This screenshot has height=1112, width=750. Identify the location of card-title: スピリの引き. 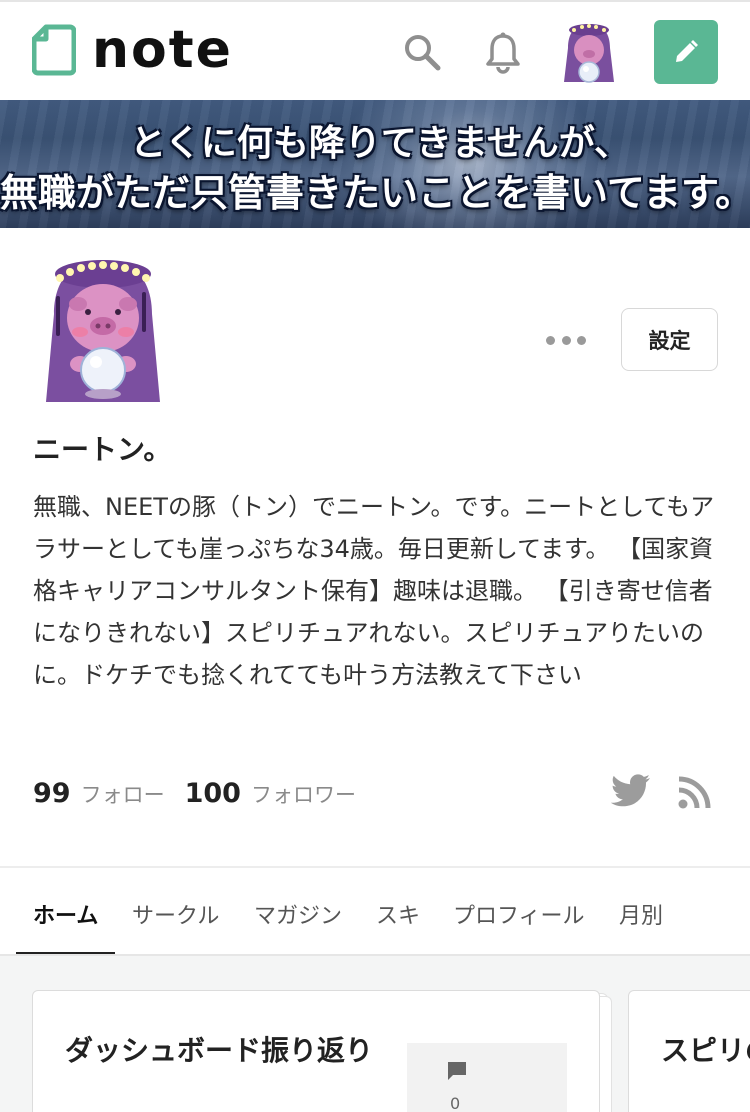
(705, 1051).